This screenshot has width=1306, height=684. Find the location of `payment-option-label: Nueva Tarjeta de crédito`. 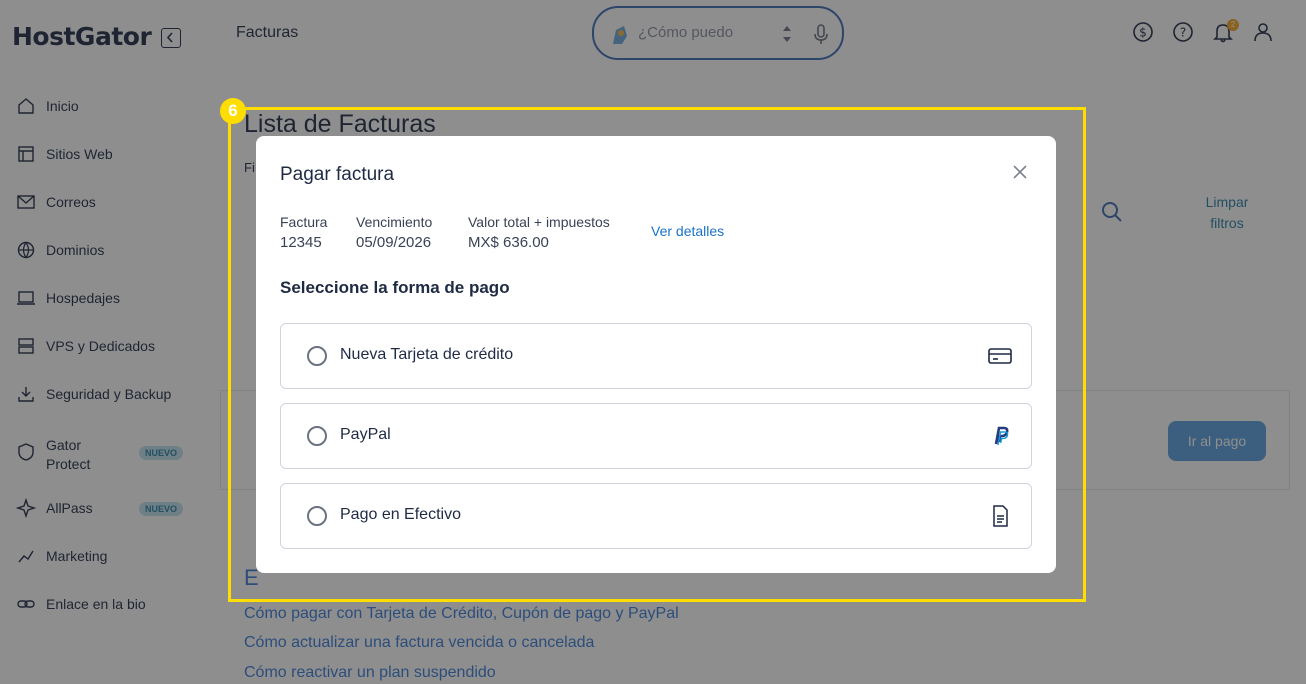

payment-option-label: Nueva Tarjeta de crédito is located at coordinates (427, 354).